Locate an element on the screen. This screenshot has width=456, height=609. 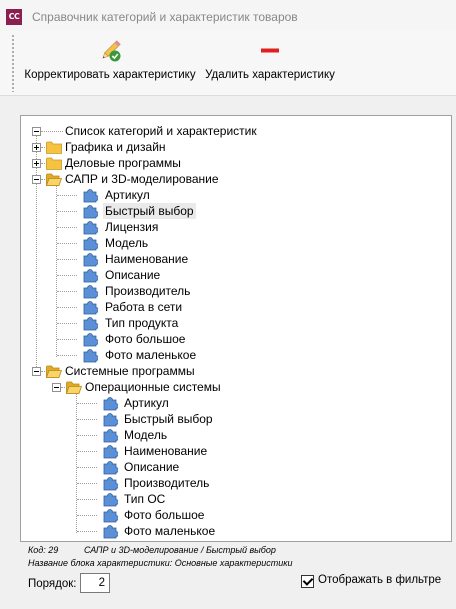
tree-item-description: Описание is located at coordinates (132, 275).